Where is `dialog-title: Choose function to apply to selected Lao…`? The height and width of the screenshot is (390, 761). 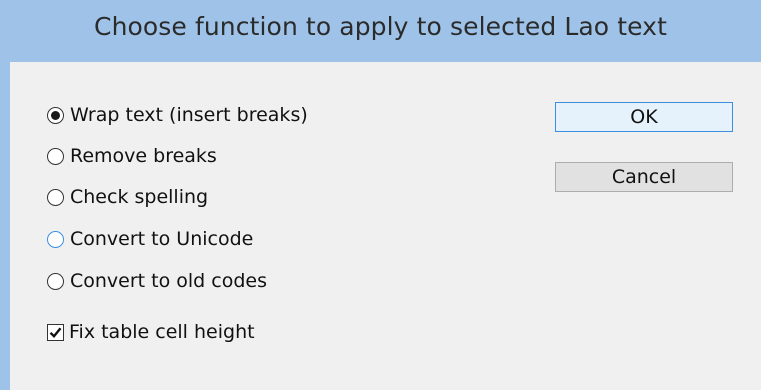 dialog-title: Choose function to apply to selected Lao… is located at coordinates (380, 26).